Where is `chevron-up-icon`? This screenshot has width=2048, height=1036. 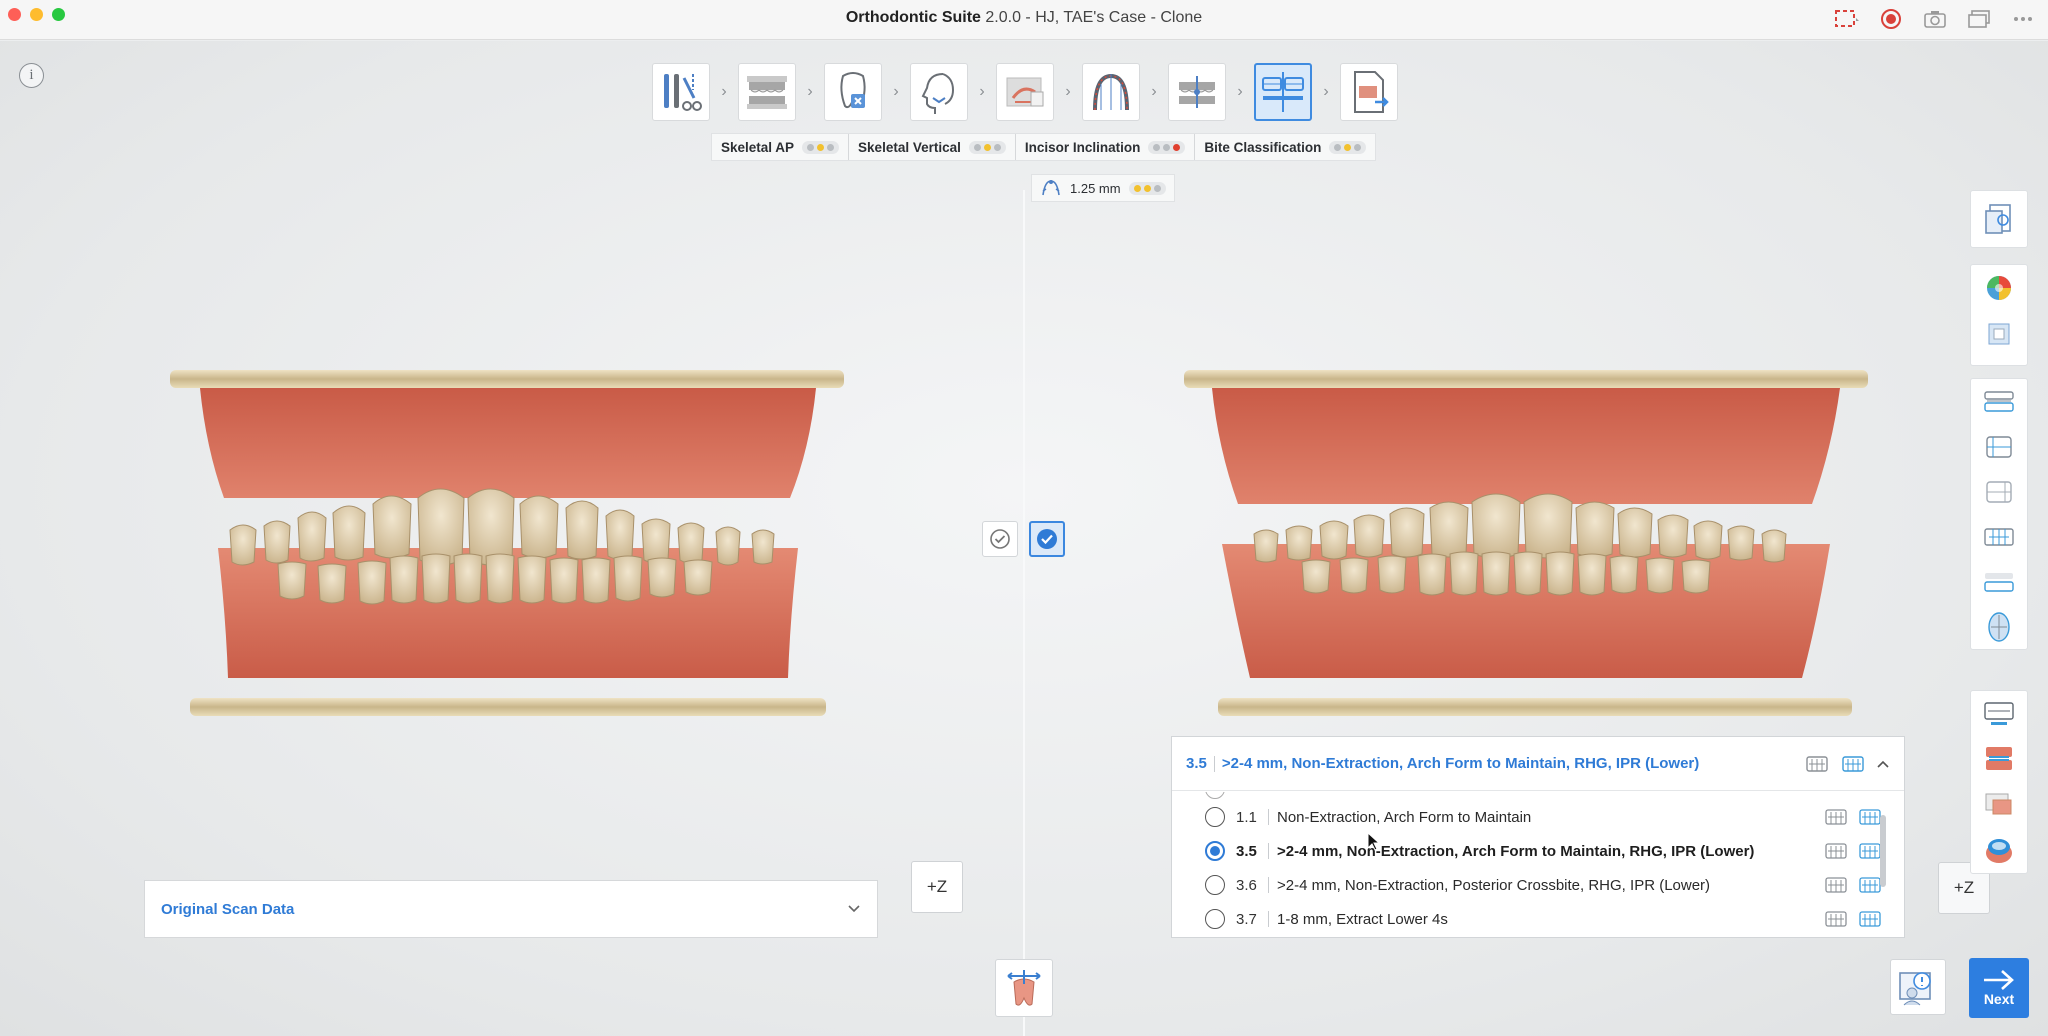
chevron-up-icon is located at coordinates (1883, 764).